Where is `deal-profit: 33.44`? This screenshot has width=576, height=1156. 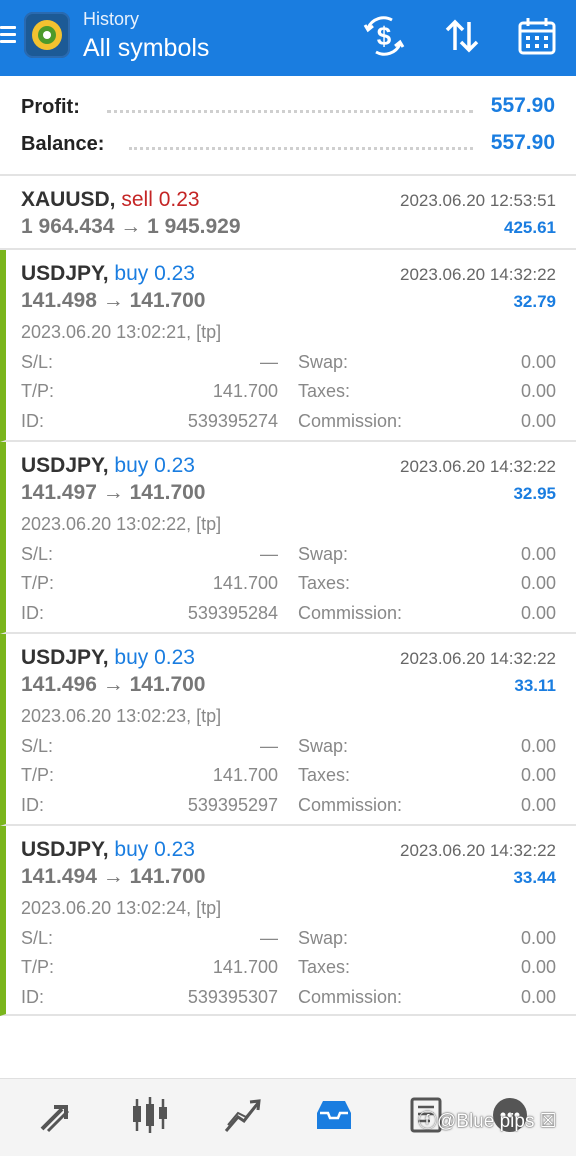
deal-profit: 33.44 is located at coordinates (534, 877).